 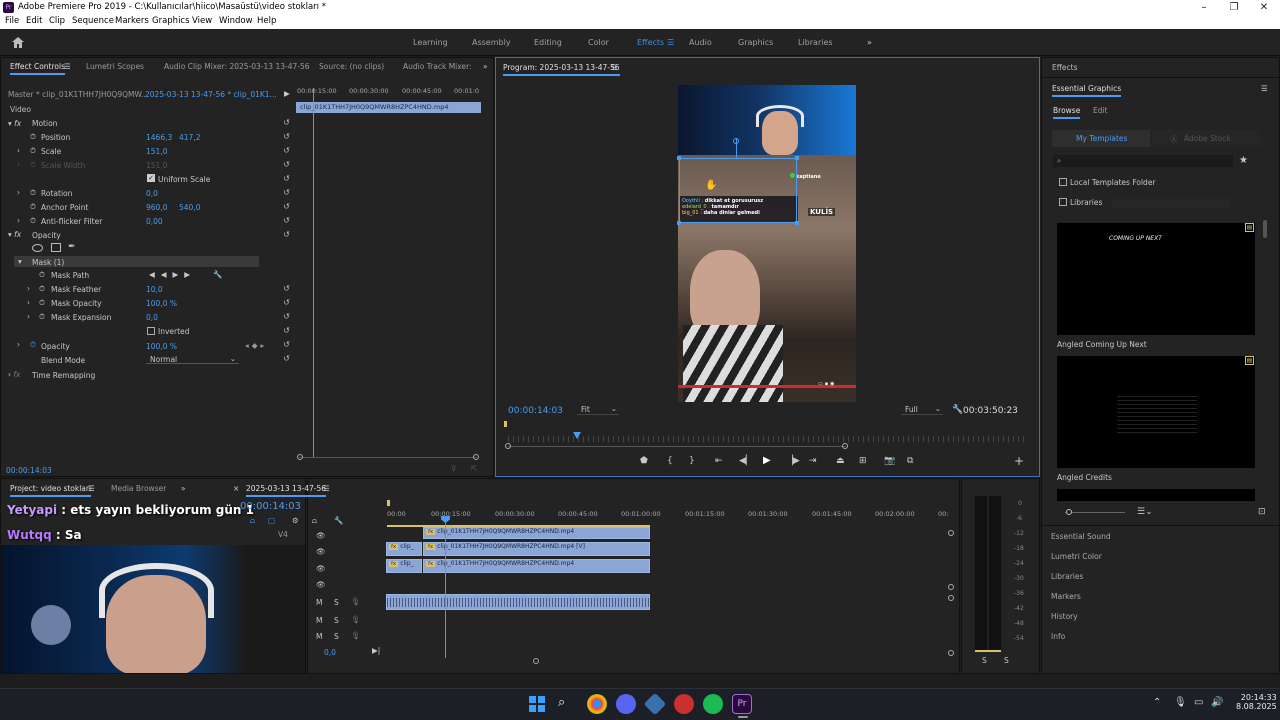 I want to click on comparison-view-icon: ⧉, so click(x=910, y=461).